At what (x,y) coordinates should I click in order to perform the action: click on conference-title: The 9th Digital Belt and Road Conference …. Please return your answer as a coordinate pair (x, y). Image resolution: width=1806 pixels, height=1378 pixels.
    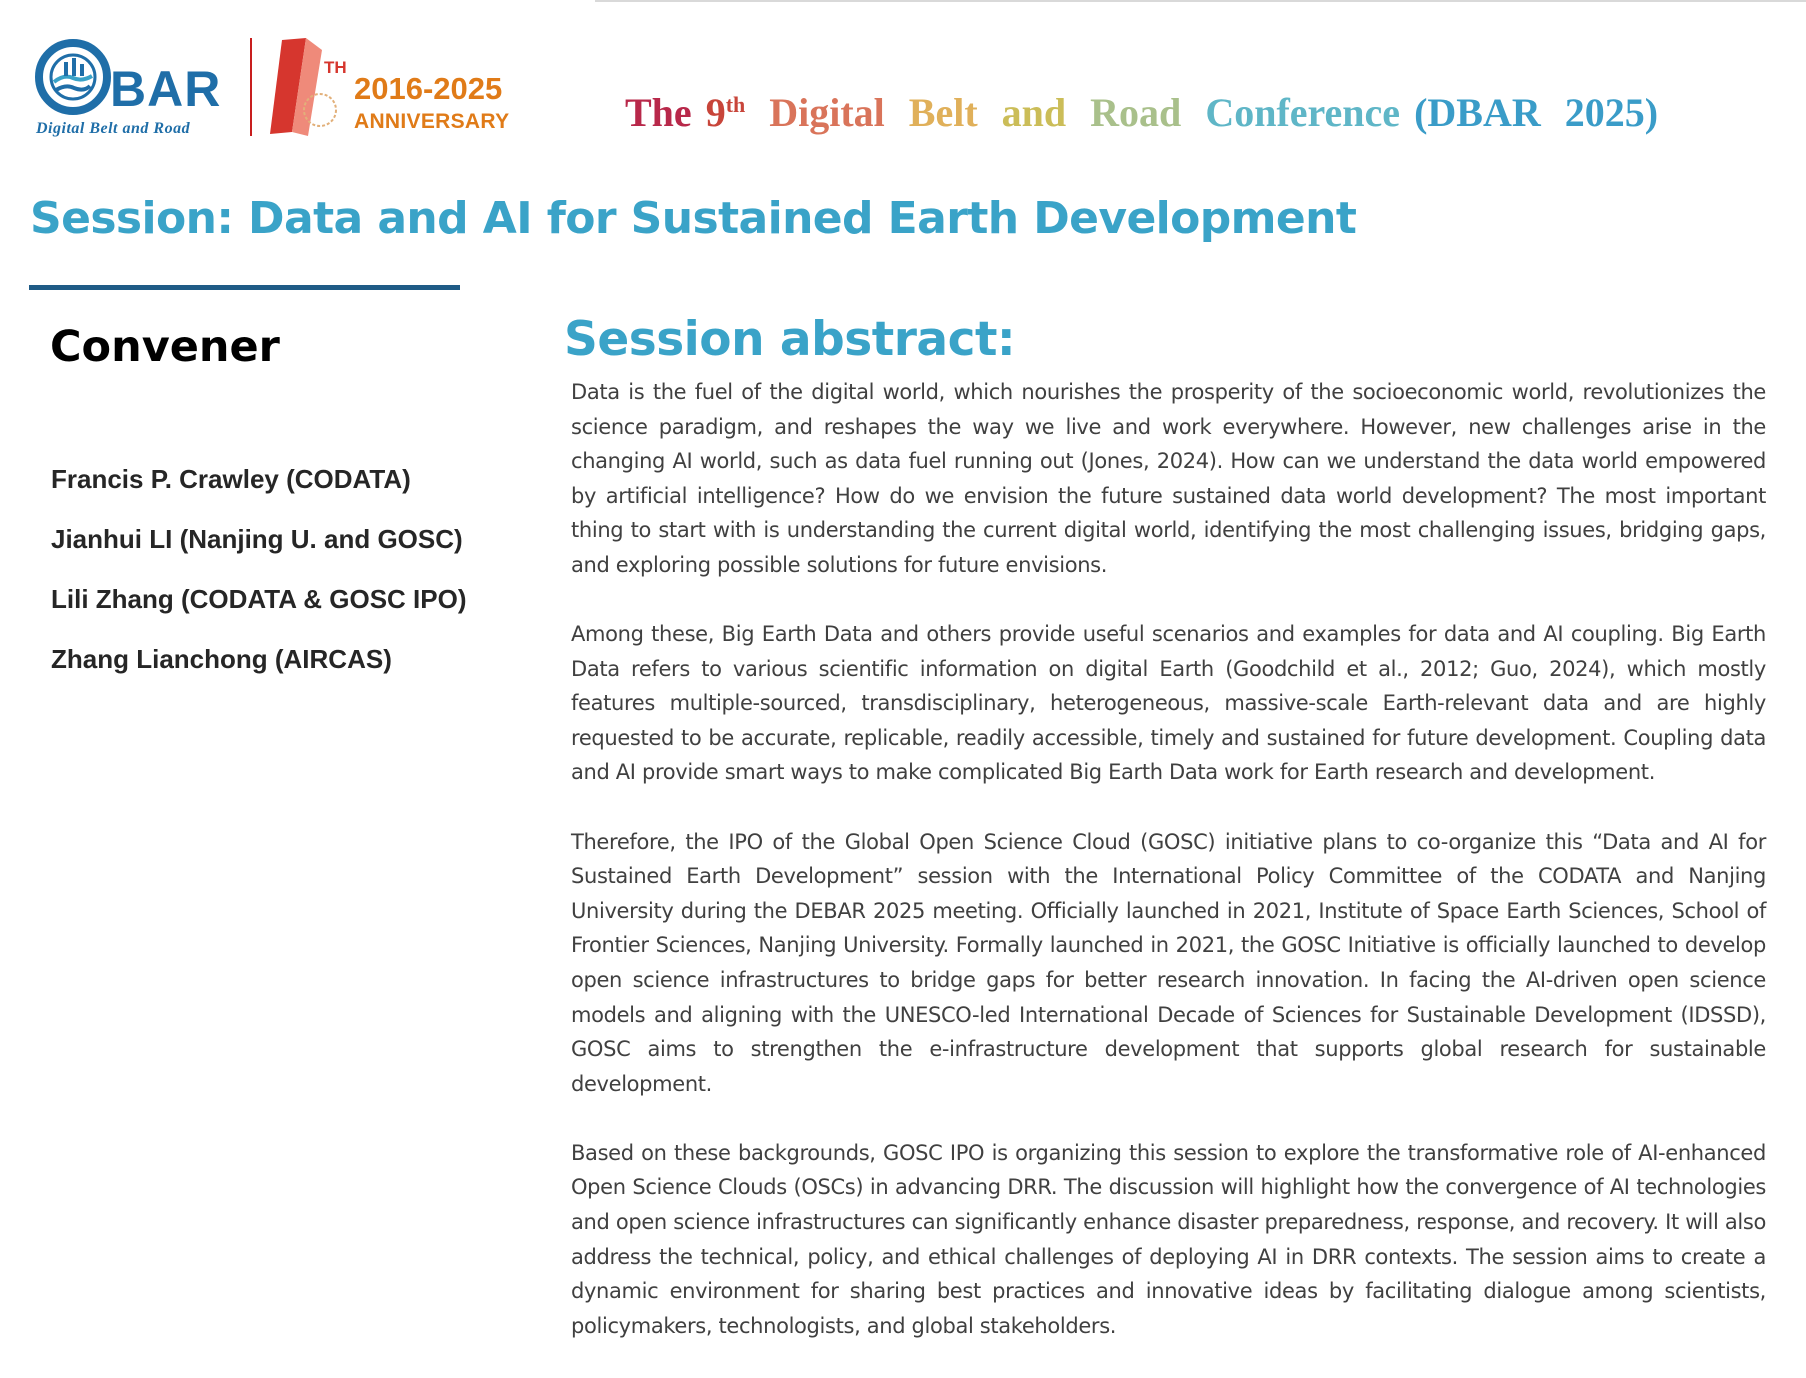
    Looking at the image, I should click on (1148, 109).